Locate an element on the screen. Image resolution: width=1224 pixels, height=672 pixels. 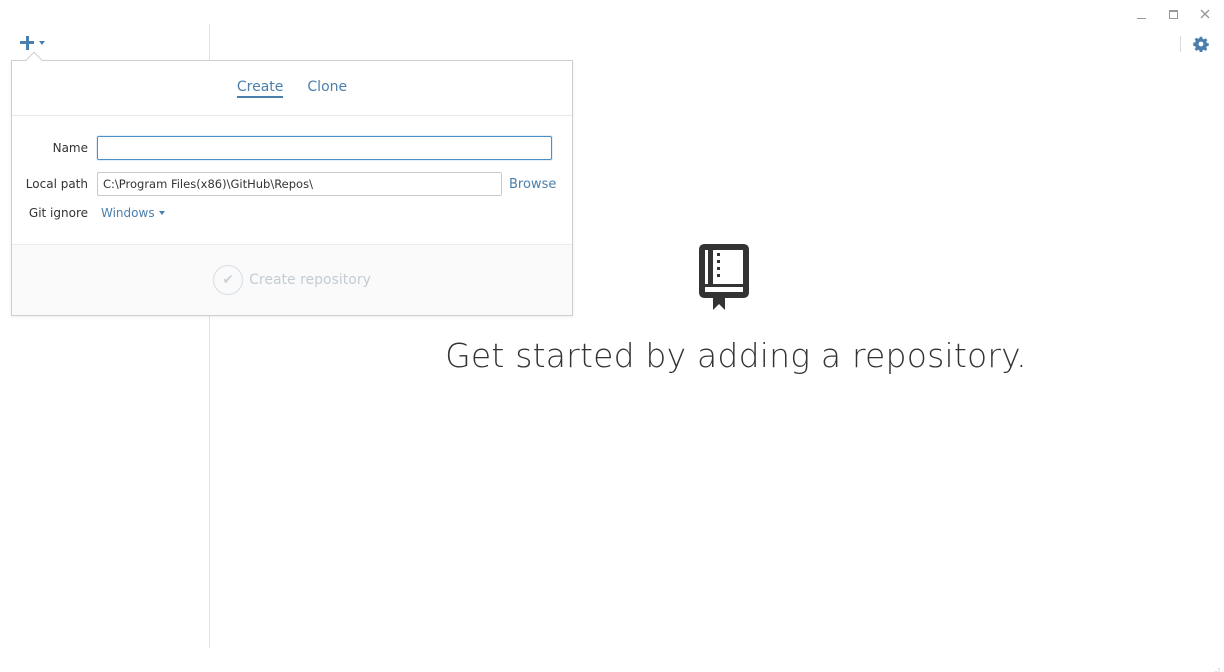
gitignore-value: Windows is located at coordinates (128, 213).